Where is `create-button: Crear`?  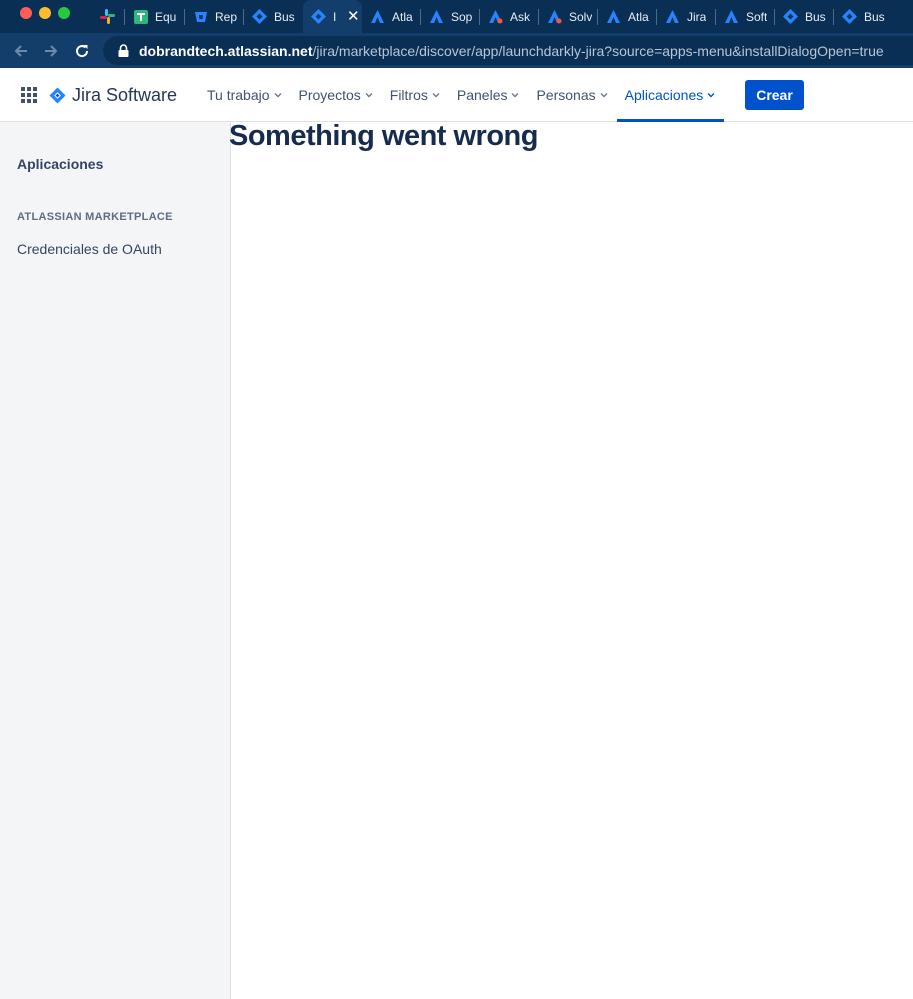
create-button: Crear is located at coordinates (774, 95).